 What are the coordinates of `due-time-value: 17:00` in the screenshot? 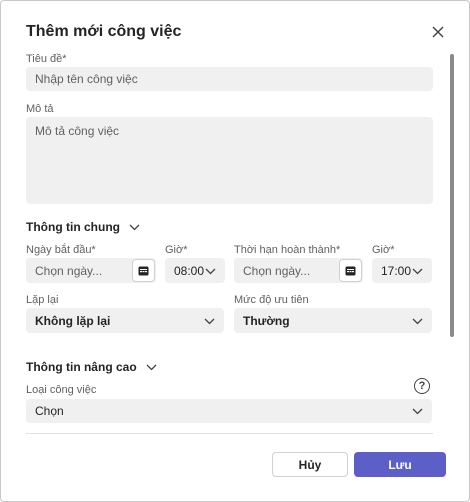 It's located at (396, 270).